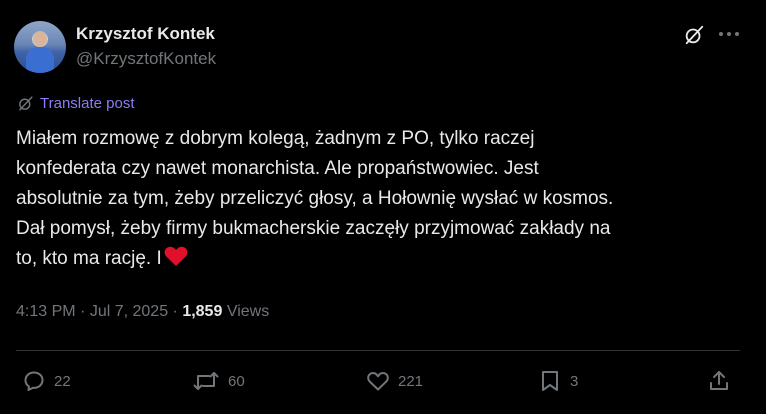 The image size is (766, 414). I want to click on bookmark-icon, so click(550, 381).